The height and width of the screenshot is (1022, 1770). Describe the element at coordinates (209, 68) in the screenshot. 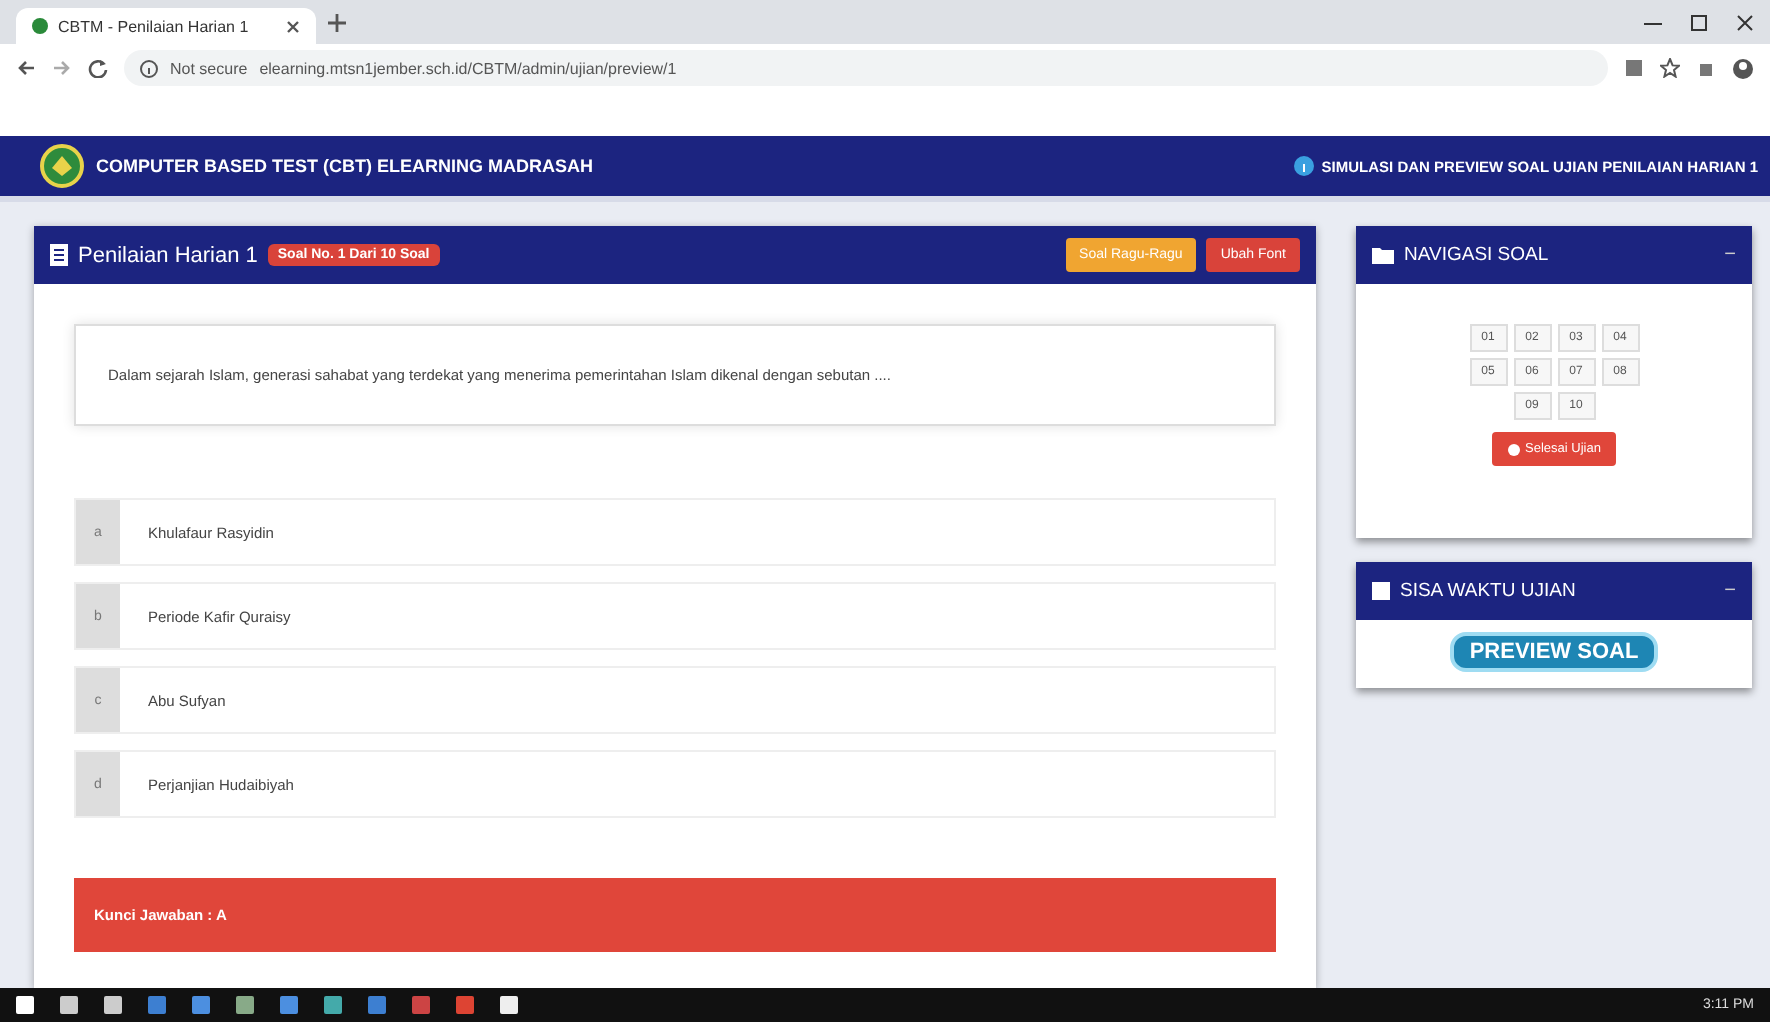

I see `security-label: Not secure` at that location.